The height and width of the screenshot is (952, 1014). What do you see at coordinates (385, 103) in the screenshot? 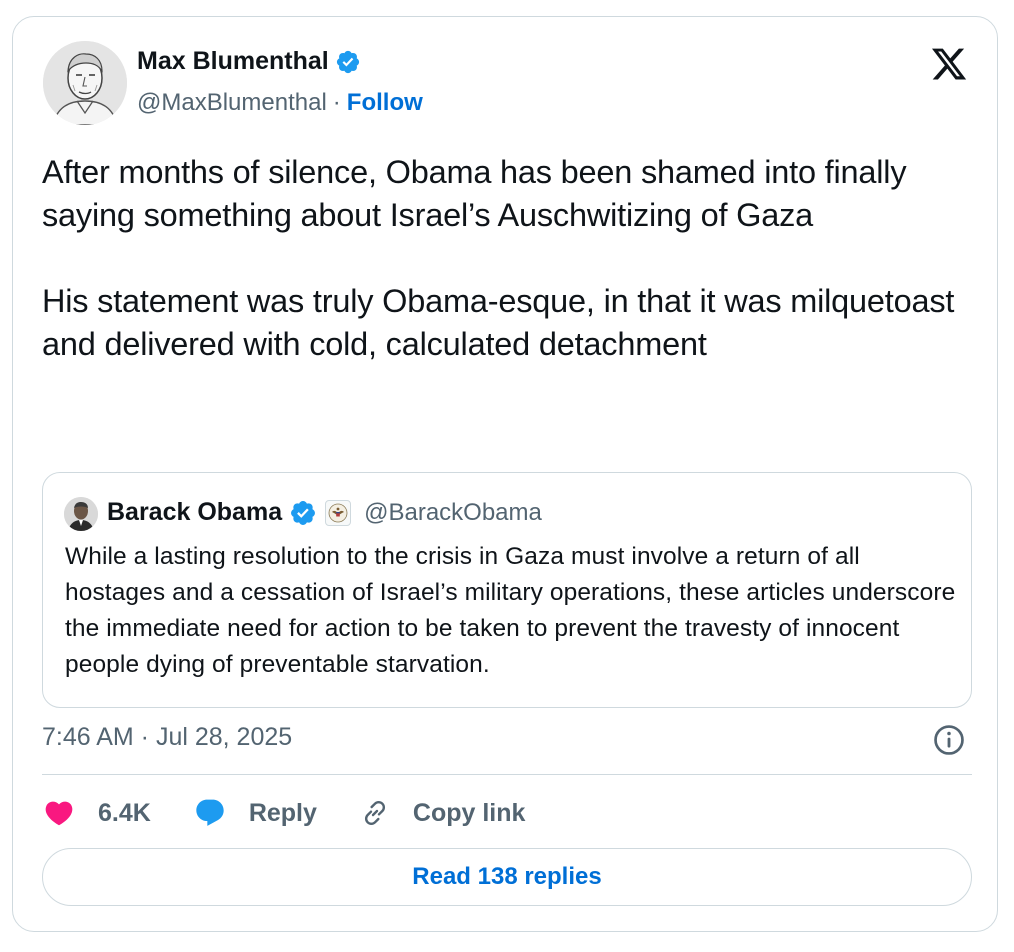
I see `follow-button: Follow` at bounding box center [385, 103].